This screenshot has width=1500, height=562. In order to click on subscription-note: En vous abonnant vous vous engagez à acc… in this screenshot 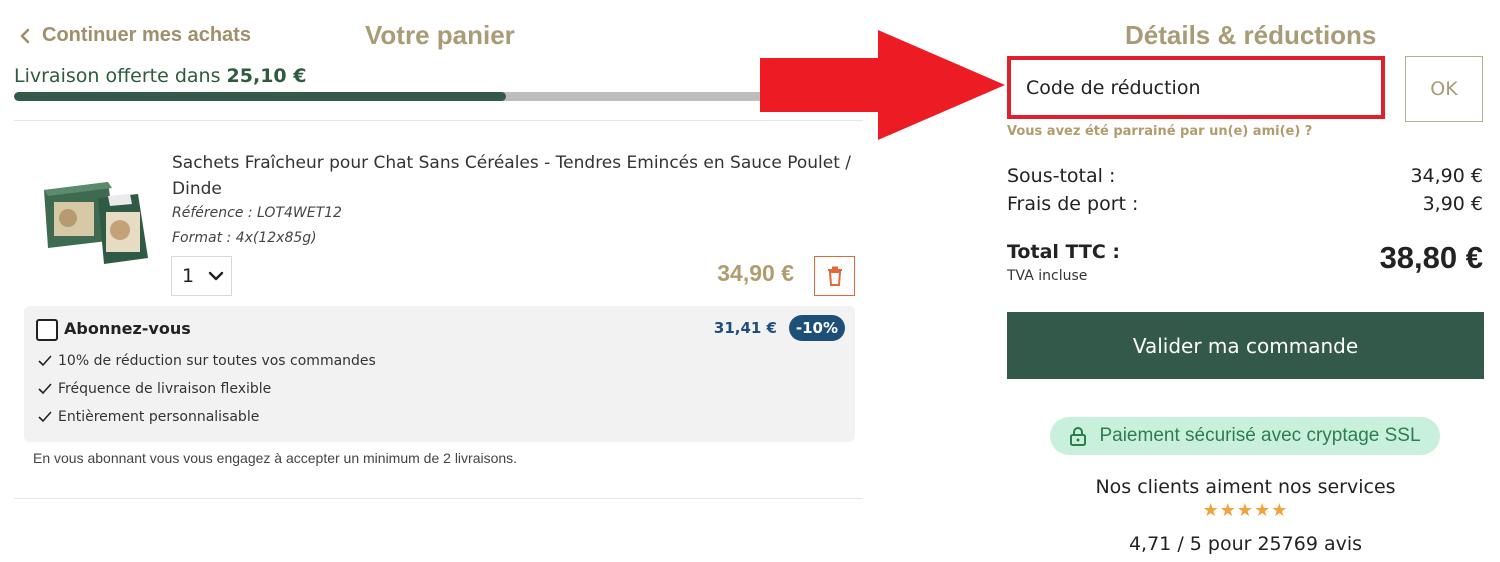, I will do `click(275, 458)`.